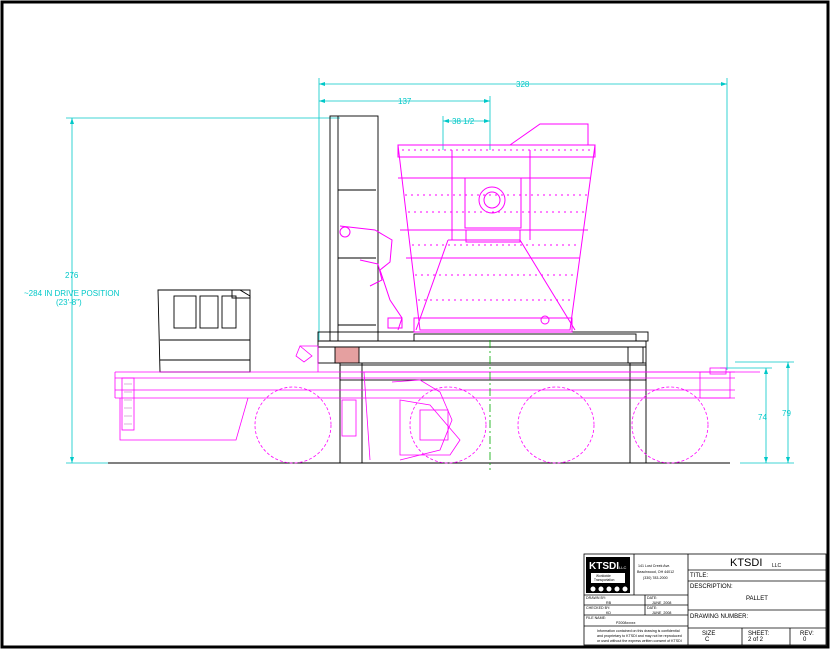 The width and height of the screenshot is (830, 654). I want to click on hopper-body, so click(496, 237).